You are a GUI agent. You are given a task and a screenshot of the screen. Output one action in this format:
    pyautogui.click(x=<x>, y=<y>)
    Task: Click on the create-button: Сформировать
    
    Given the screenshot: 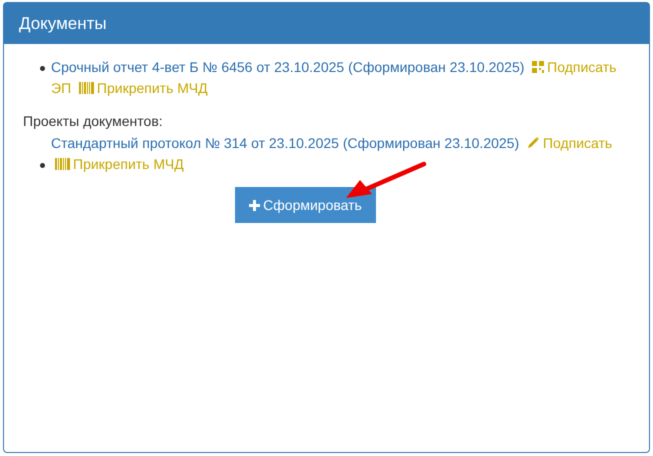 What is the action you would take?
    pyautogui.click(x=305, y=205)
    